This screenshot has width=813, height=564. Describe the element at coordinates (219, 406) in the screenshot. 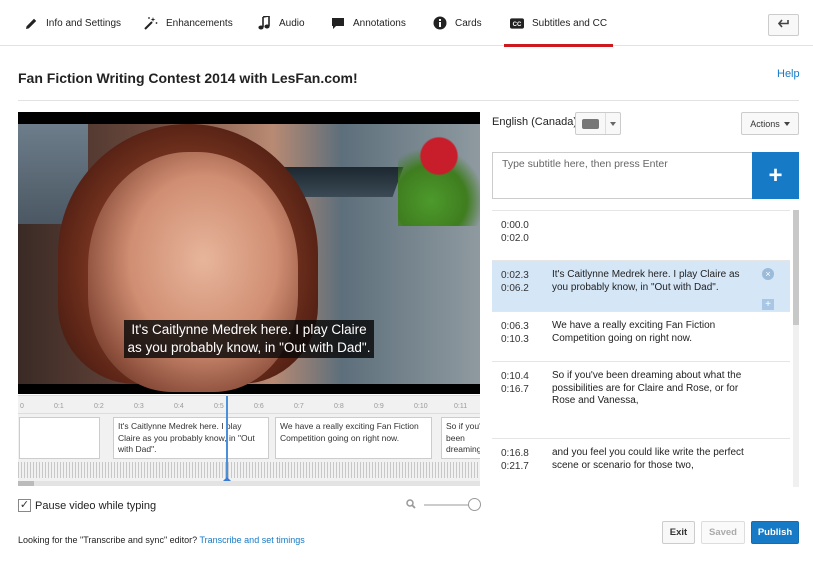

I see `timeline-tick: 0:5` at that location.